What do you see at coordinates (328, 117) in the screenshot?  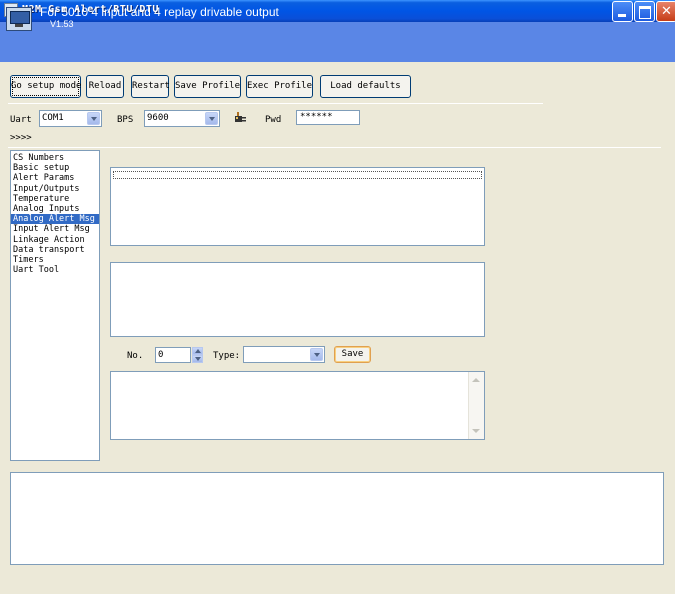 I see `password-field: ******` at bounding box center [328, 117].